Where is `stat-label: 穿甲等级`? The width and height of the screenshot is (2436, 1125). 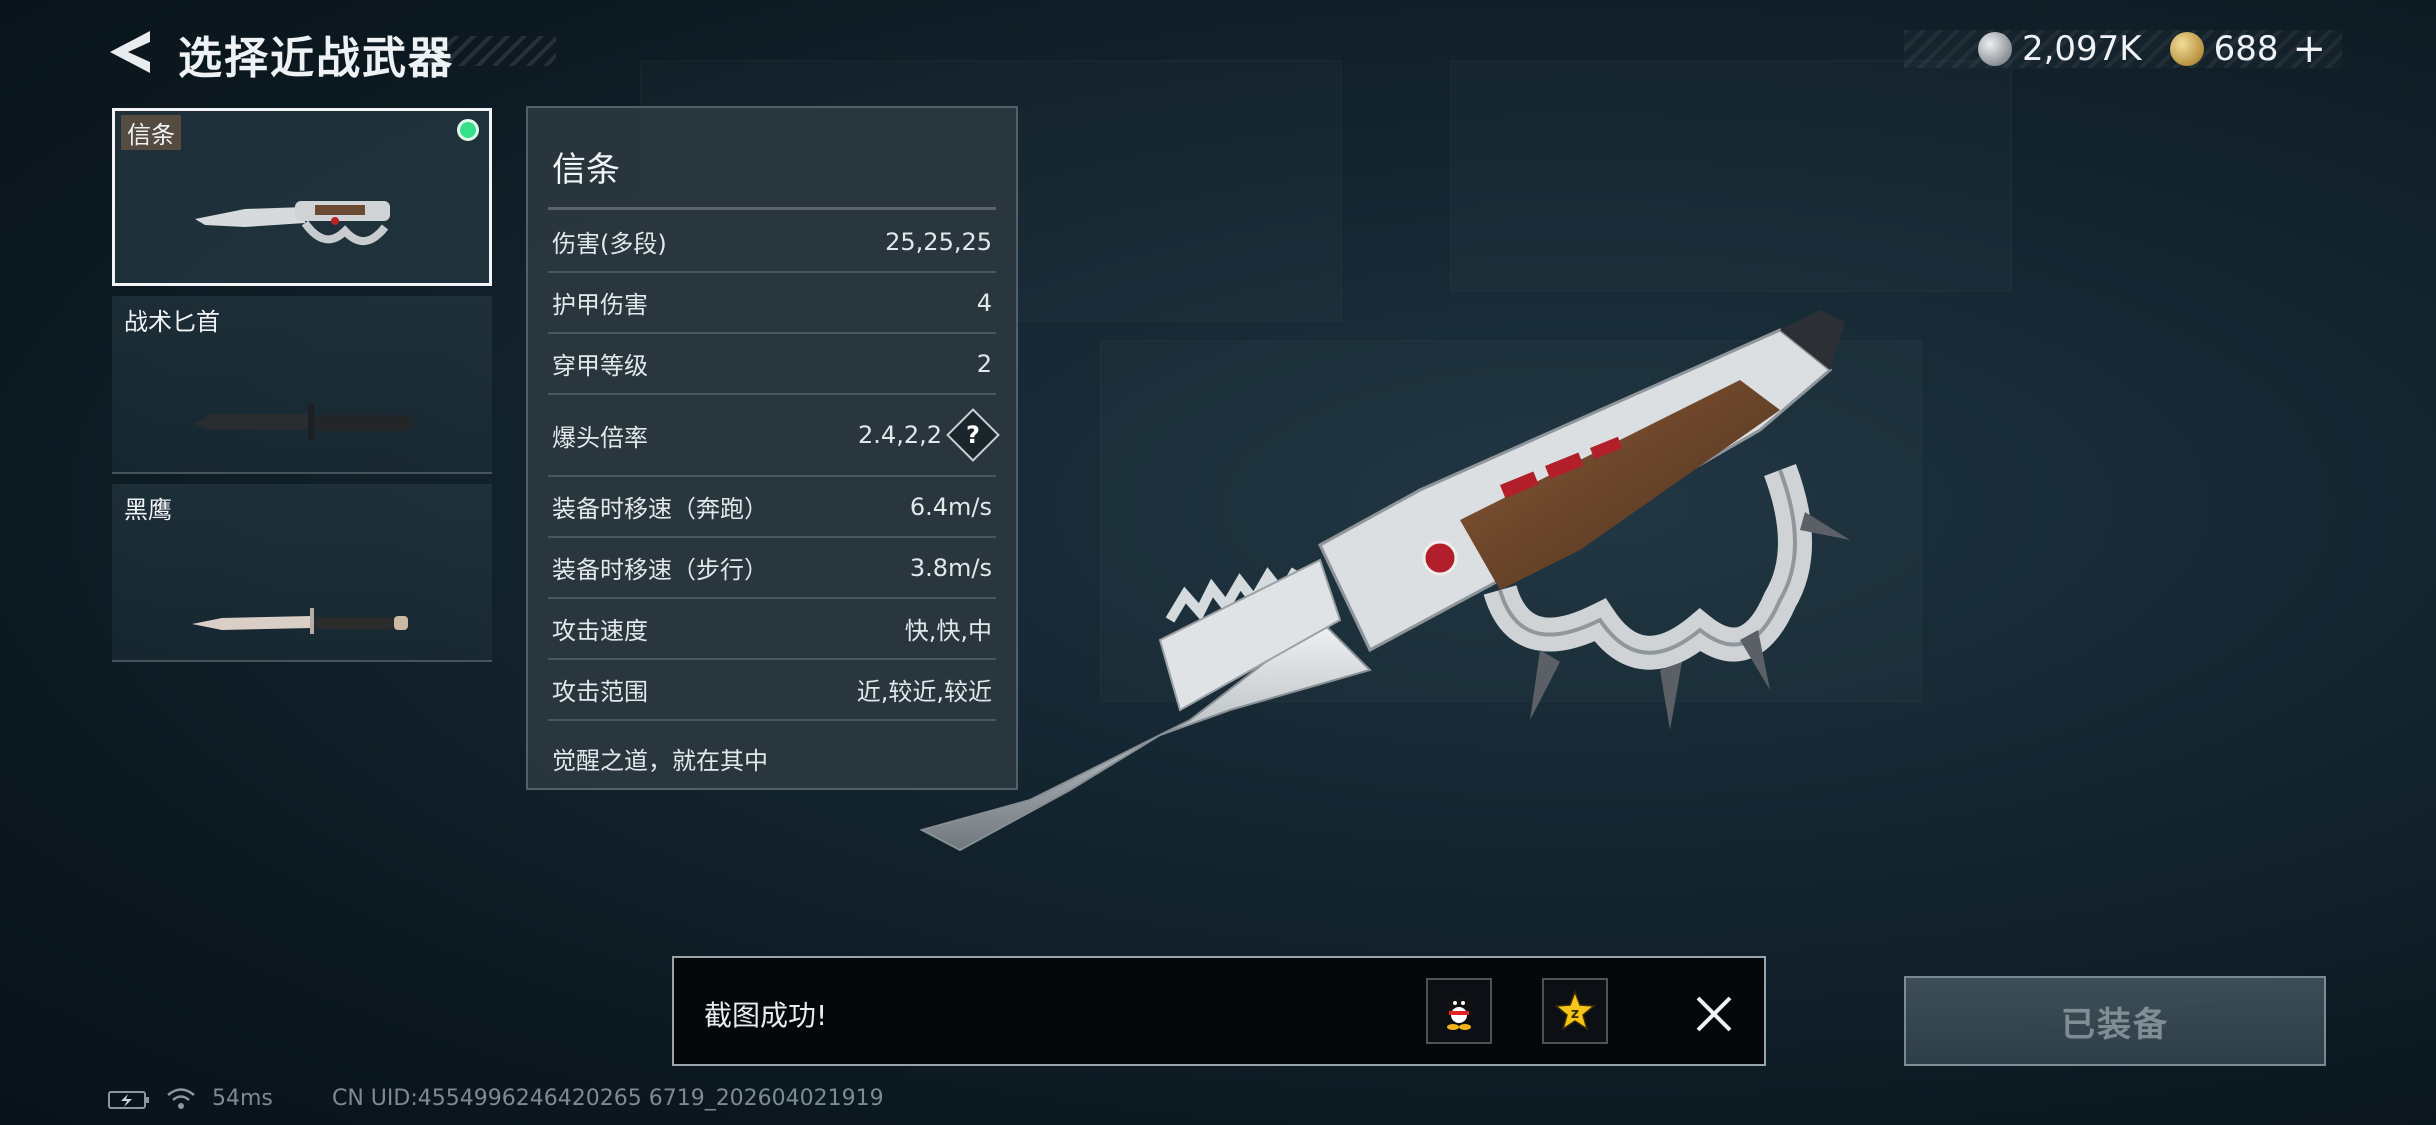 stat-label: 穿甲等级 is located at coordinates (600, 366).